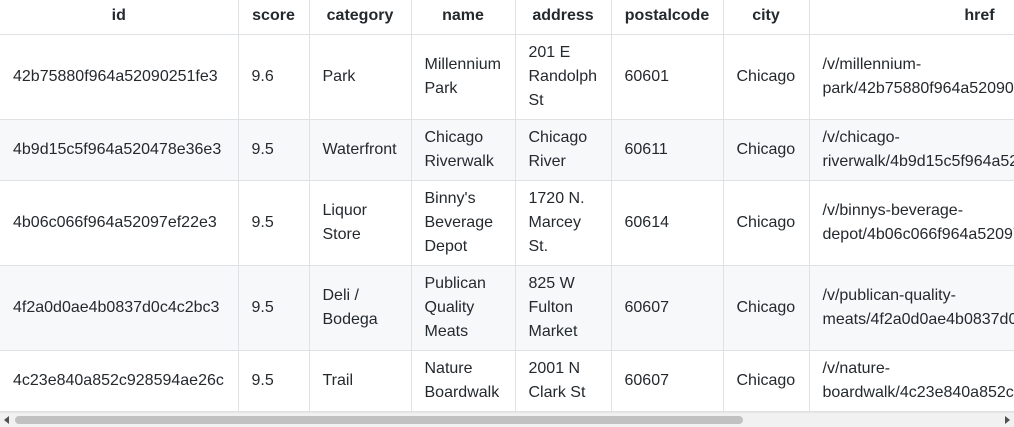 The width and height of the screenshot is (1014, 427). I want to click on cell-name: Millennium Park, so click(463, 77).